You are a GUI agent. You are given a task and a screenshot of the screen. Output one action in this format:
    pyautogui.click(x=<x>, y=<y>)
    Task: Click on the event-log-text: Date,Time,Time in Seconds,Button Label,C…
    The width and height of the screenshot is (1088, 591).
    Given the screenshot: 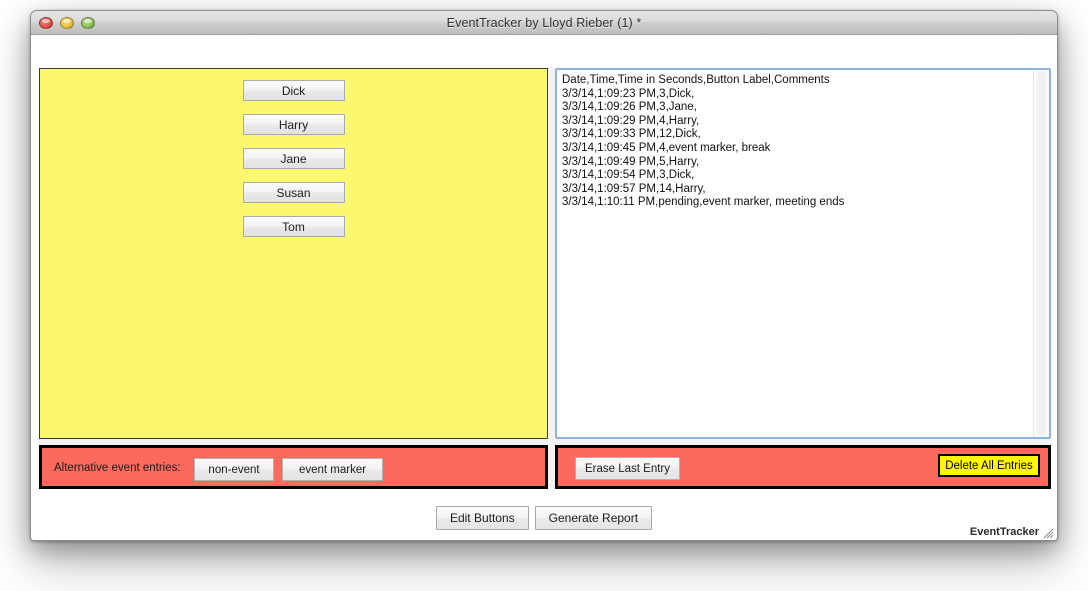 What is the action you would take?
    pyautogui.click(x=703, y=141)
    